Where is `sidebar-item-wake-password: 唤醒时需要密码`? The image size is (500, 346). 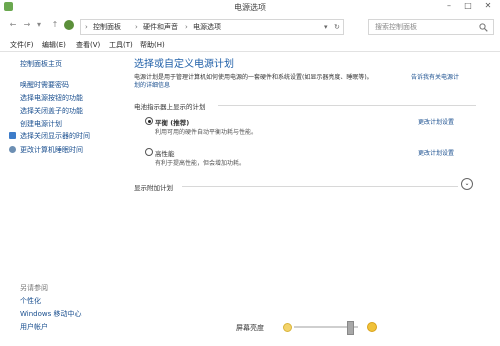 sidebar-item-wake-password: 唤醒时需要密码 is located at coordinates (44, 85).